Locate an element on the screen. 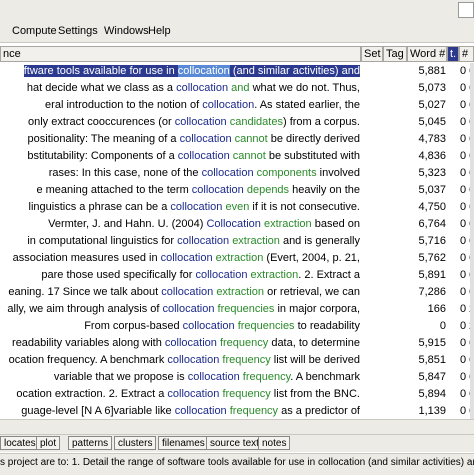 The image size is (474, 475). word-number: 5,847 is located at coordinates (432, 377).